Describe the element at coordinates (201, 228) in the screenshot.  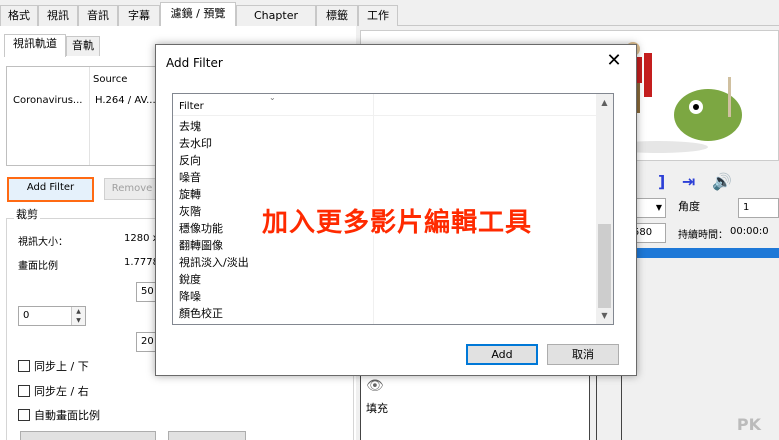
I see `filter-item: 穩像功能` at that location.